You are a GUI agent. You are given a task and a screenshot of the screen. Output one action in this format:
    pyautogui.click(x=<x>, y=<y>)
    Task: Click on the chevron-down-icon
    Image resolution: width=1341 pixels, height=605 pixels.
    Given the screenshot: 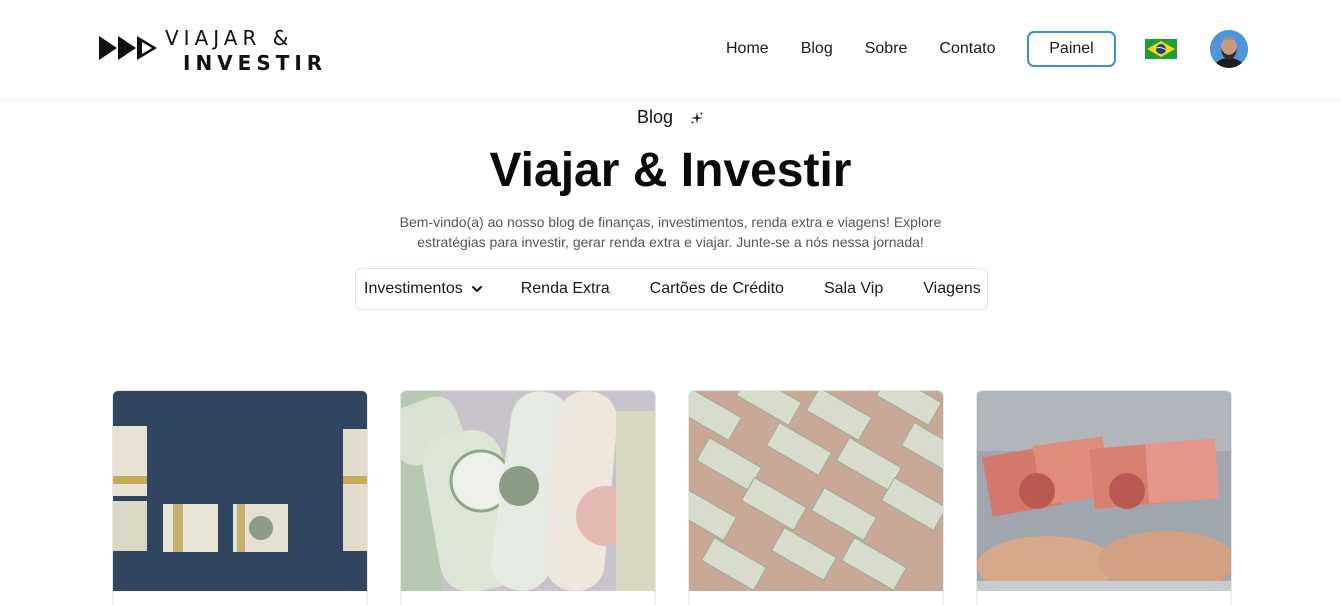 What is the action you would take?
    pyautogui.click(x=476, y=288)
    